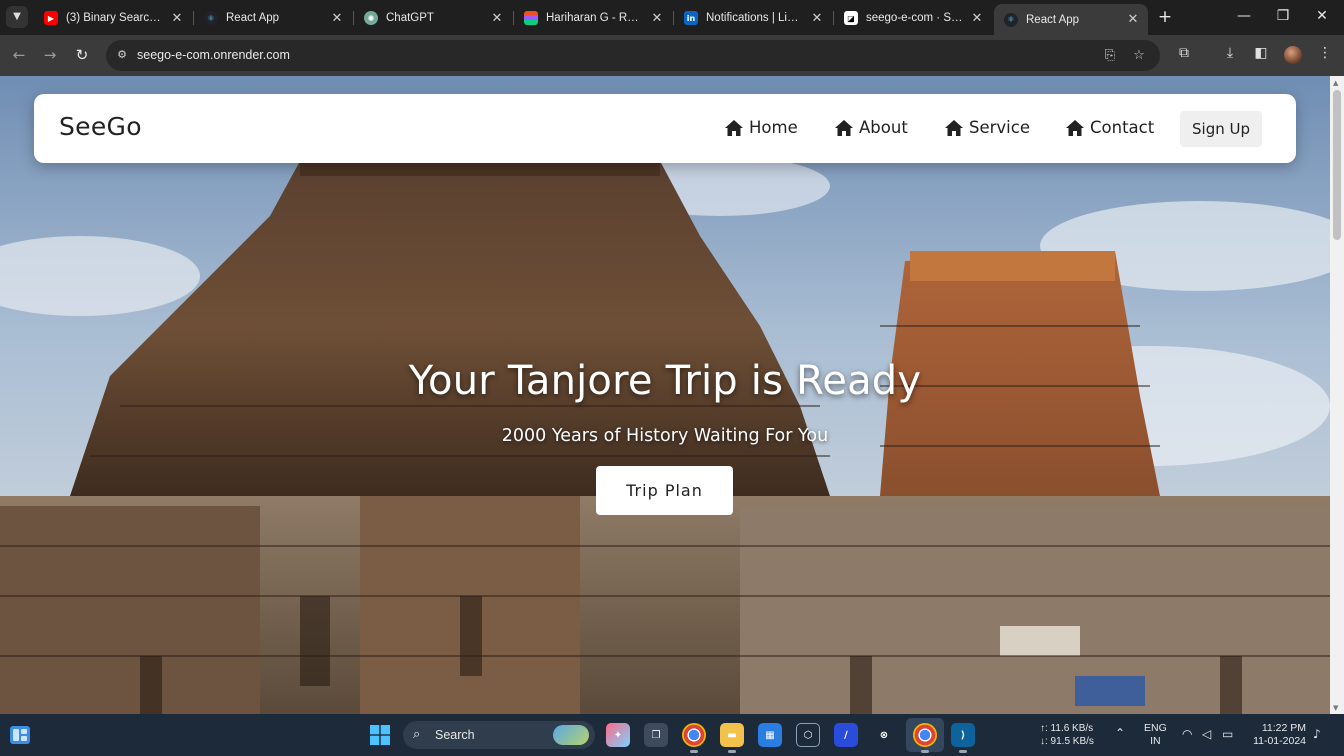 Image resolution: width=1344 pixels, height=756 pixels. I want to click on windows-start-icon, so click(380, 735).